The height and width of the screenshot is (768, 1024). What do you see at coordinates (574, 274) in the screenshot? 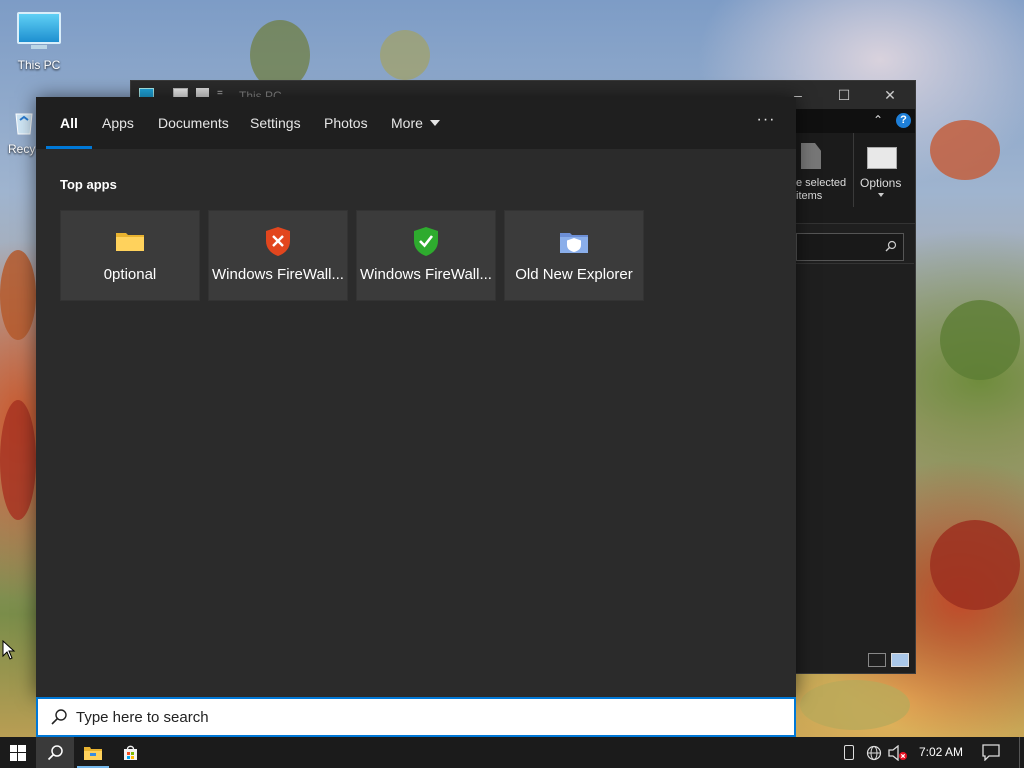
I see `top-app-label: Old New Explorer` at bounding box center [574, 274].